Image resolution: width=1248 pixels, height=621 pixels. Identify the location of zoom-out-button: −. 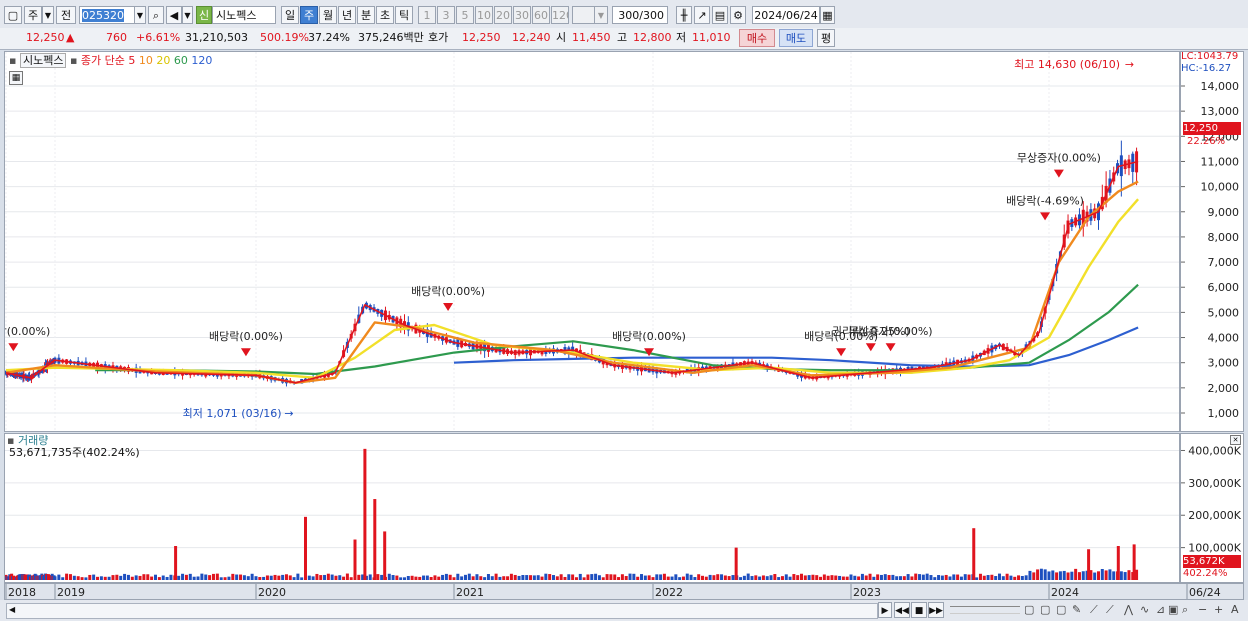
(1202, 610).